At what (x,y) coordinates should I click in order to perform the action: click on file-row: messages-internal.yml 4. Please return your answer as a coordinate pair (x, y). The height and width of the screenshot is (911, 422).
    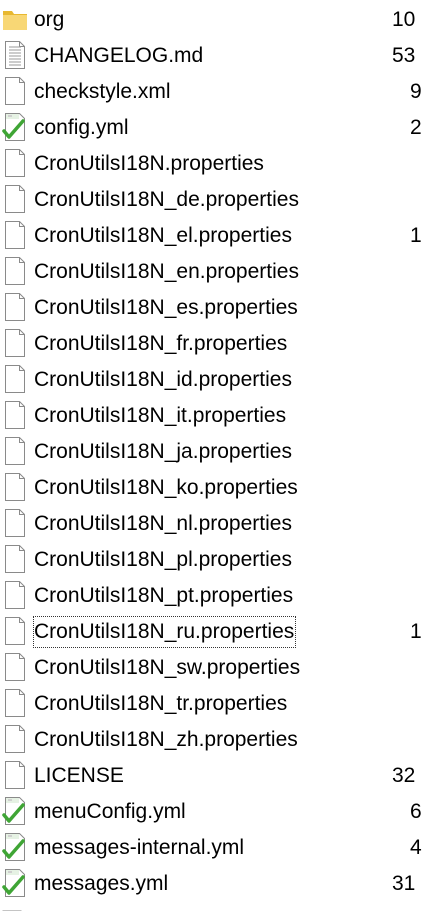
    Looking at the image, I should click on (211, 848).